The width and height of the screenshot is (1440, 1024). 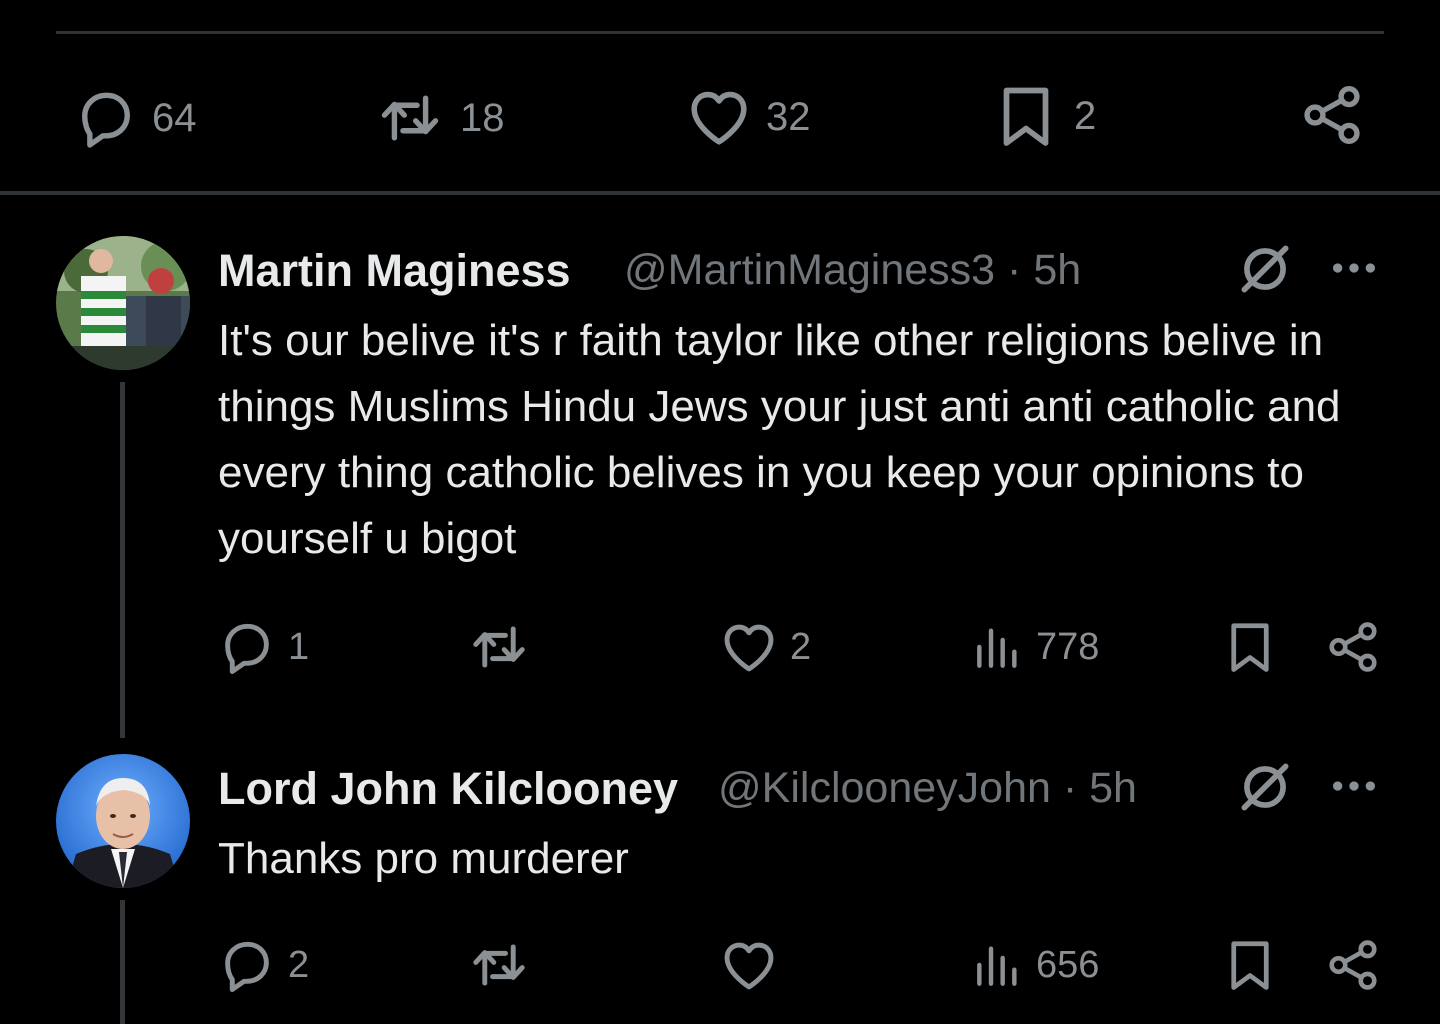 What do you see at coordinates (174, 118) in the screenshot?
I see `reply-count: 64` at bounding box center [174, 118].